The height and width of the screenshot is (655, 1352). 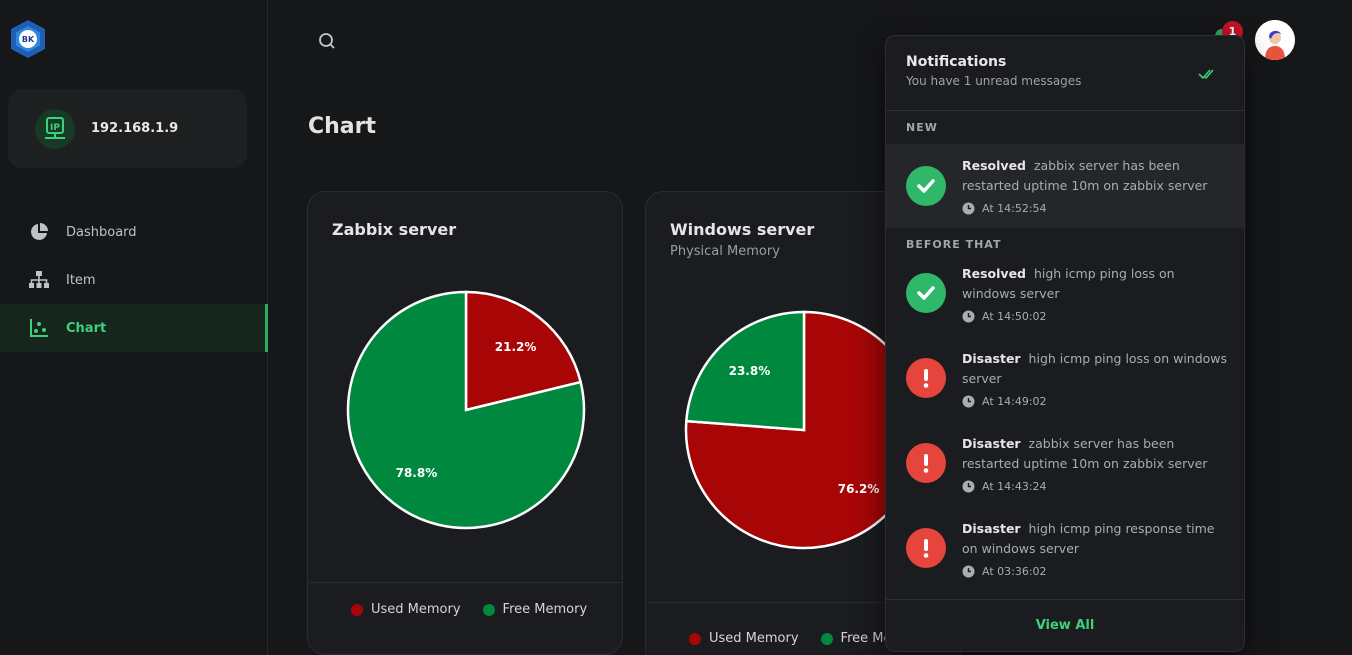 I want to click on notification-time: At 14:52:54, so click(x=1004, y=208).